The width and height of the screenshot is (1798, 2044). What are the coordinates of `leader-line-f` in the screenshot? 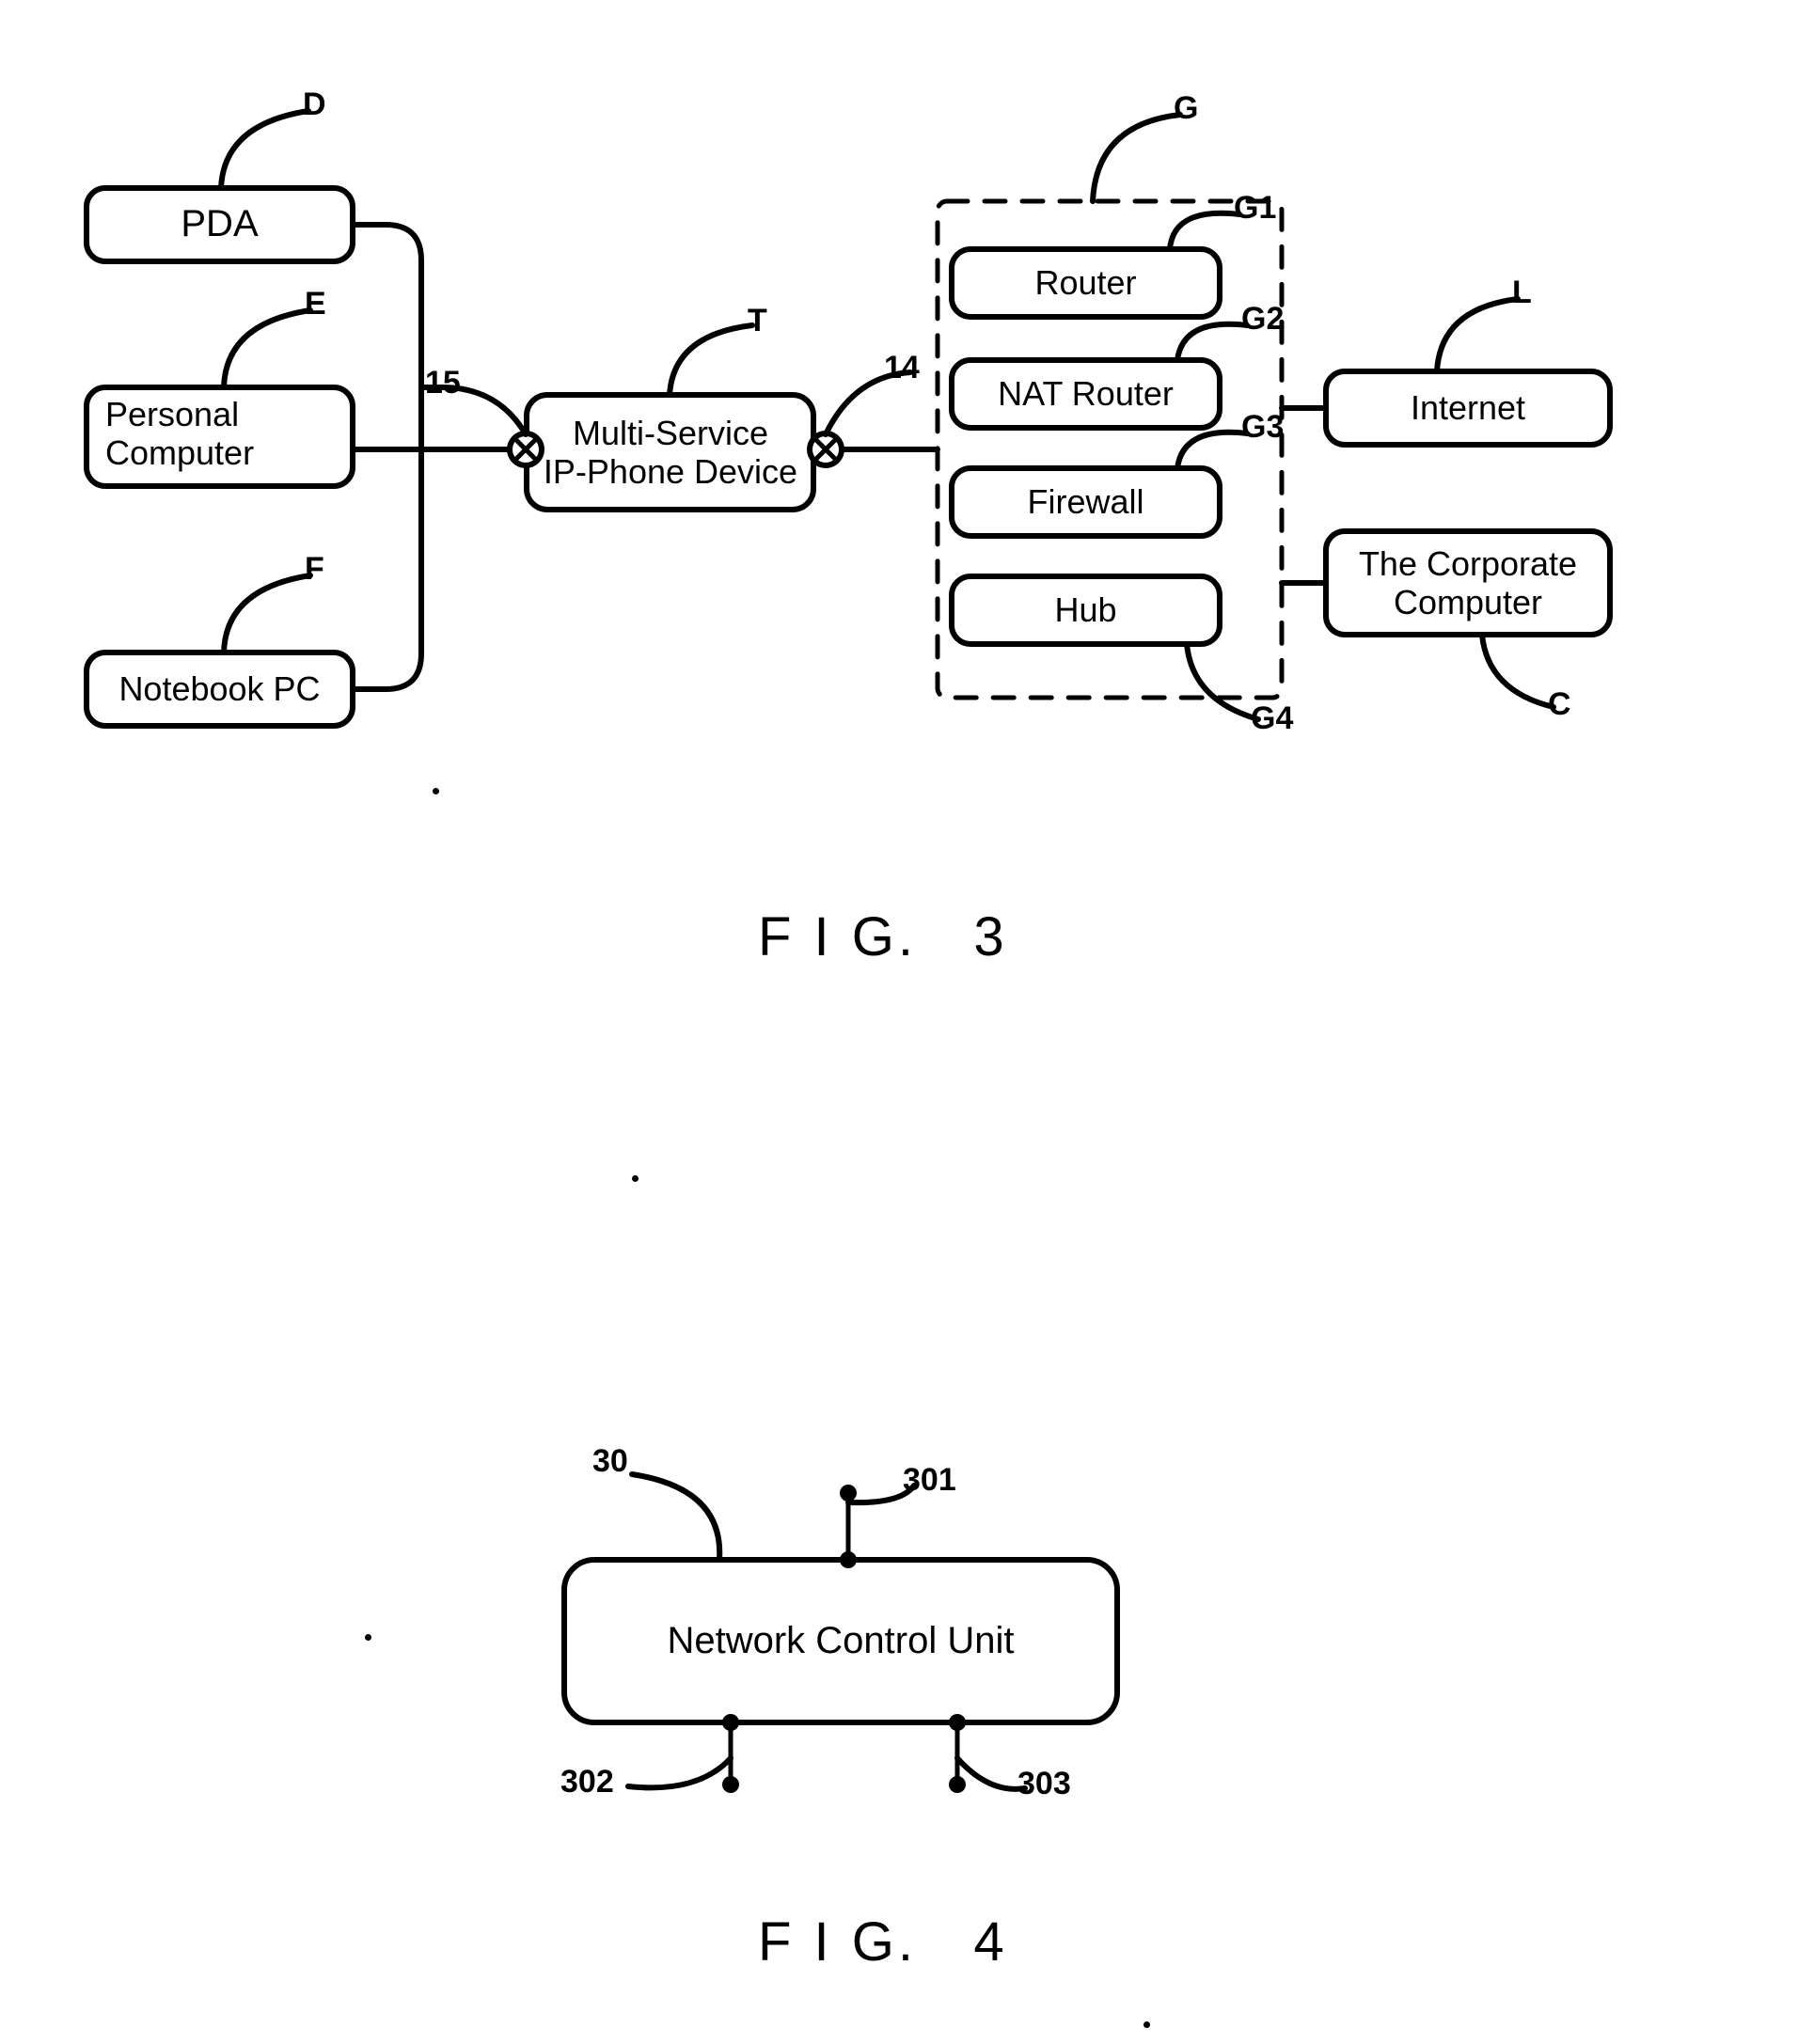 It's located at (267, 614).